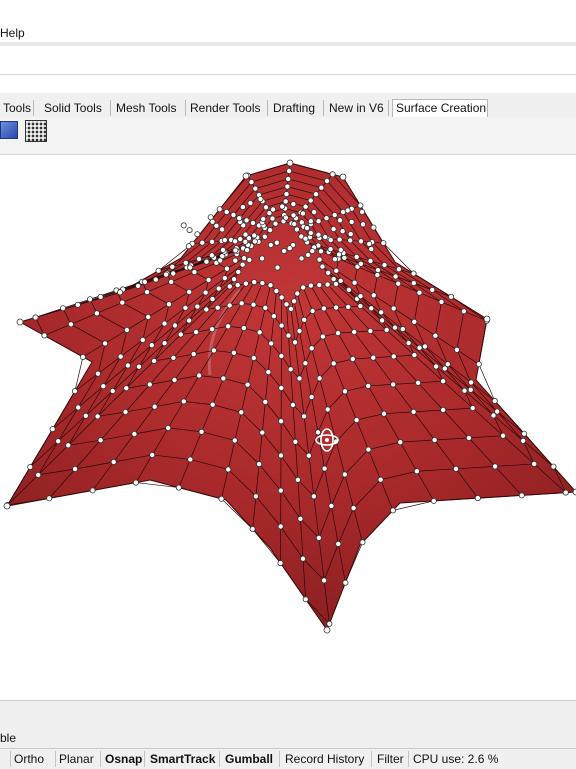 The width and height of the screenshot is (576, 769). Describe the element at coordinates (149, 108) in the screenshot. I see `tab-mesh-tools: Mesh Tools` at that location.